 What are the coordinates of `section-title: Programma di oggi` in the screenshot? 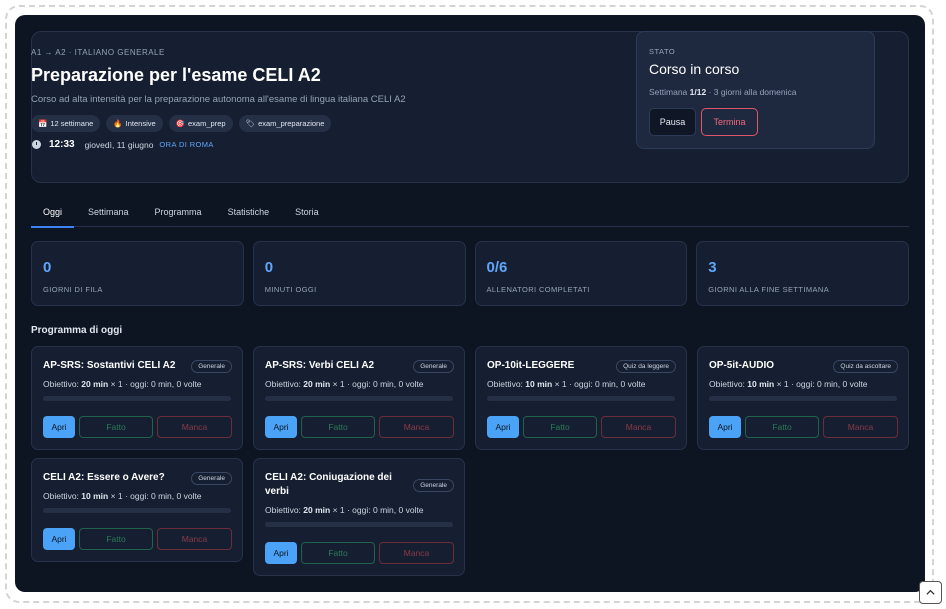 It's located at (77, 330).